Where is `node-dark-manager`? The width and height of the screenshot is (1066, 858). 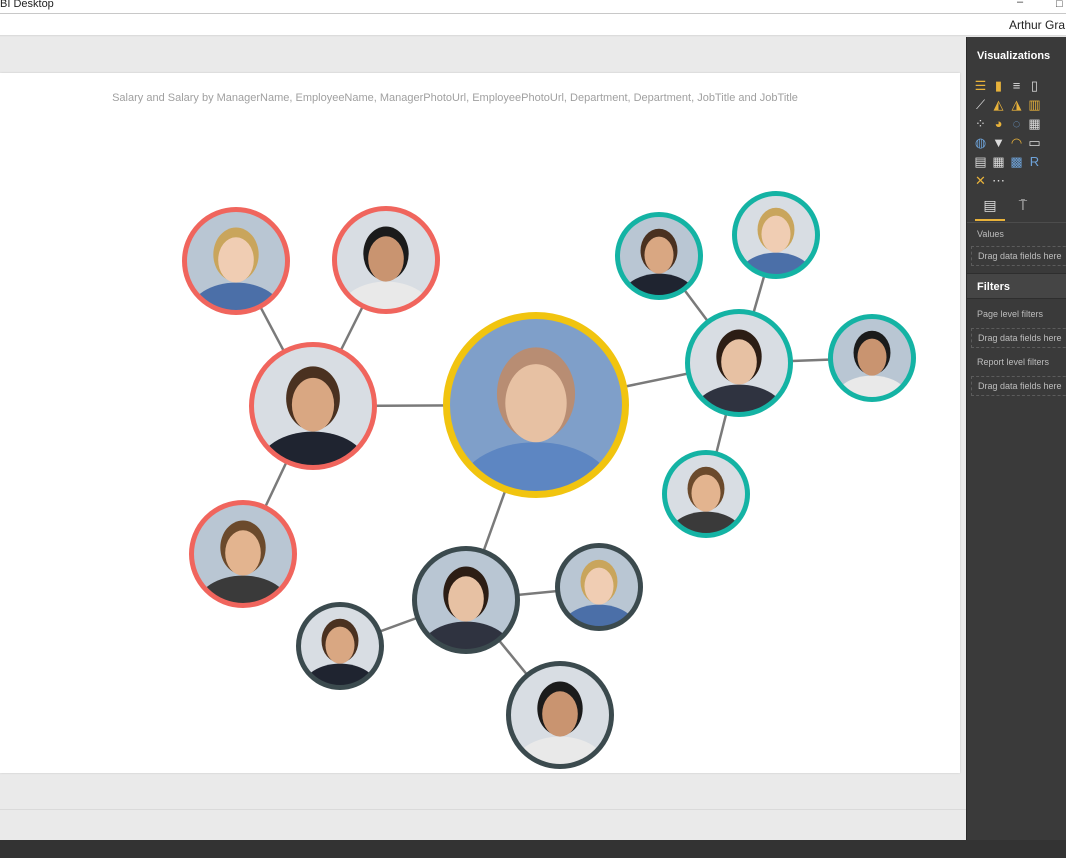 node-dark-manager is located at coordinates (466, 613).